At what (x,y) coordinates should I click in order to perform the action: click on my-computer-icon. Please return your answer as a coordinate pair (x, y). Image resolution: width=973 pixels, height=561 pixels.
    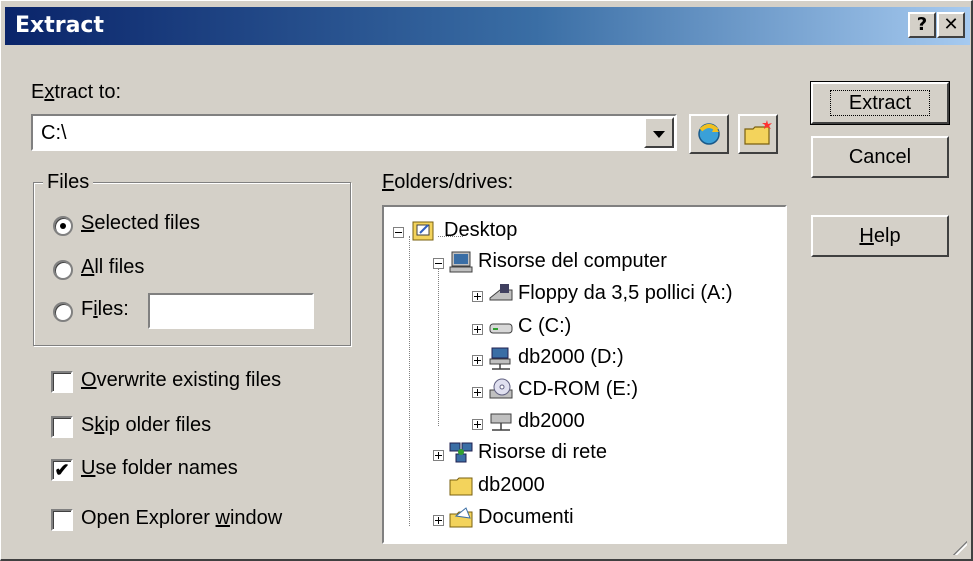
    Looking at the image, I should click on (461, 262).